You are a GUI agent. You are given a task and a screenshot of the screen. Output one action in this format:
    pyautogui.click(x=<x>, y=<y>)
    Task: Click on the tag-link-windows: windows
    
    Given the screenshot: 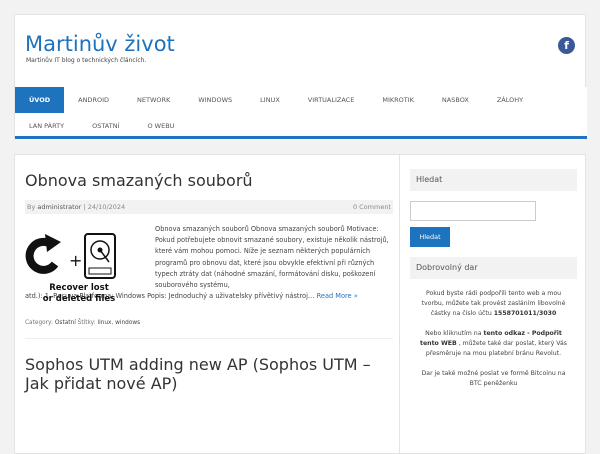 What is the action you would take?
    pyautogui.click(x=127, y=323)
    